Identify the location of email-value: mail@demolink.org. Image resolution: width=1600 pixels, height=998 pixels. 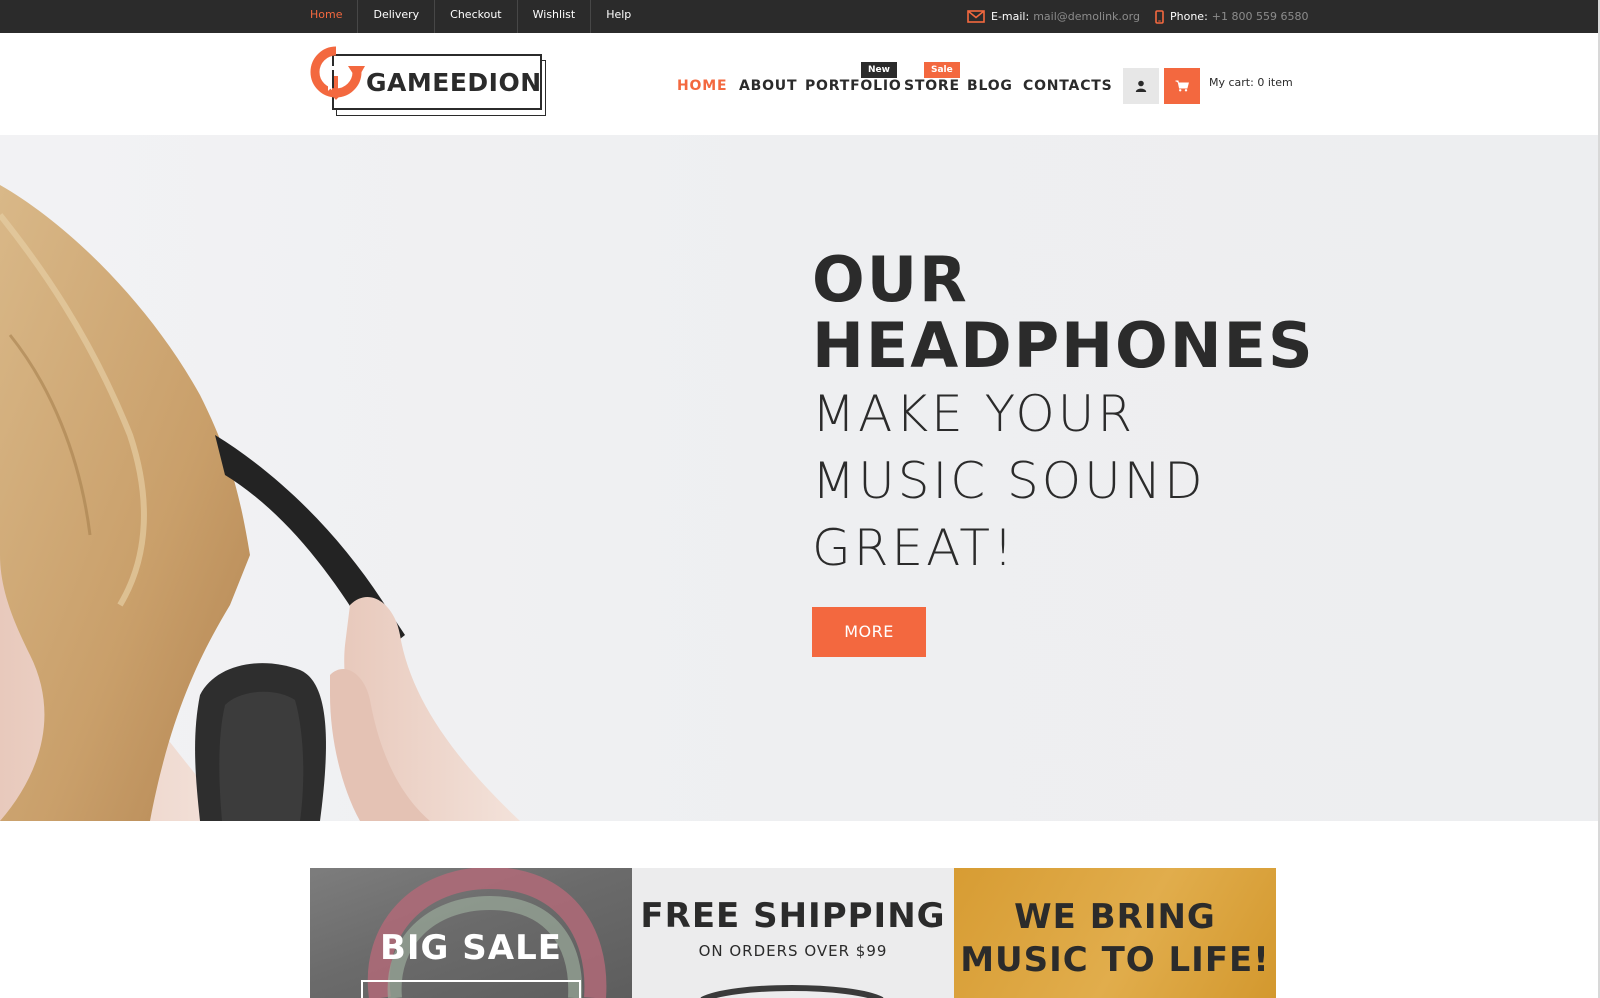
(1086, 16).